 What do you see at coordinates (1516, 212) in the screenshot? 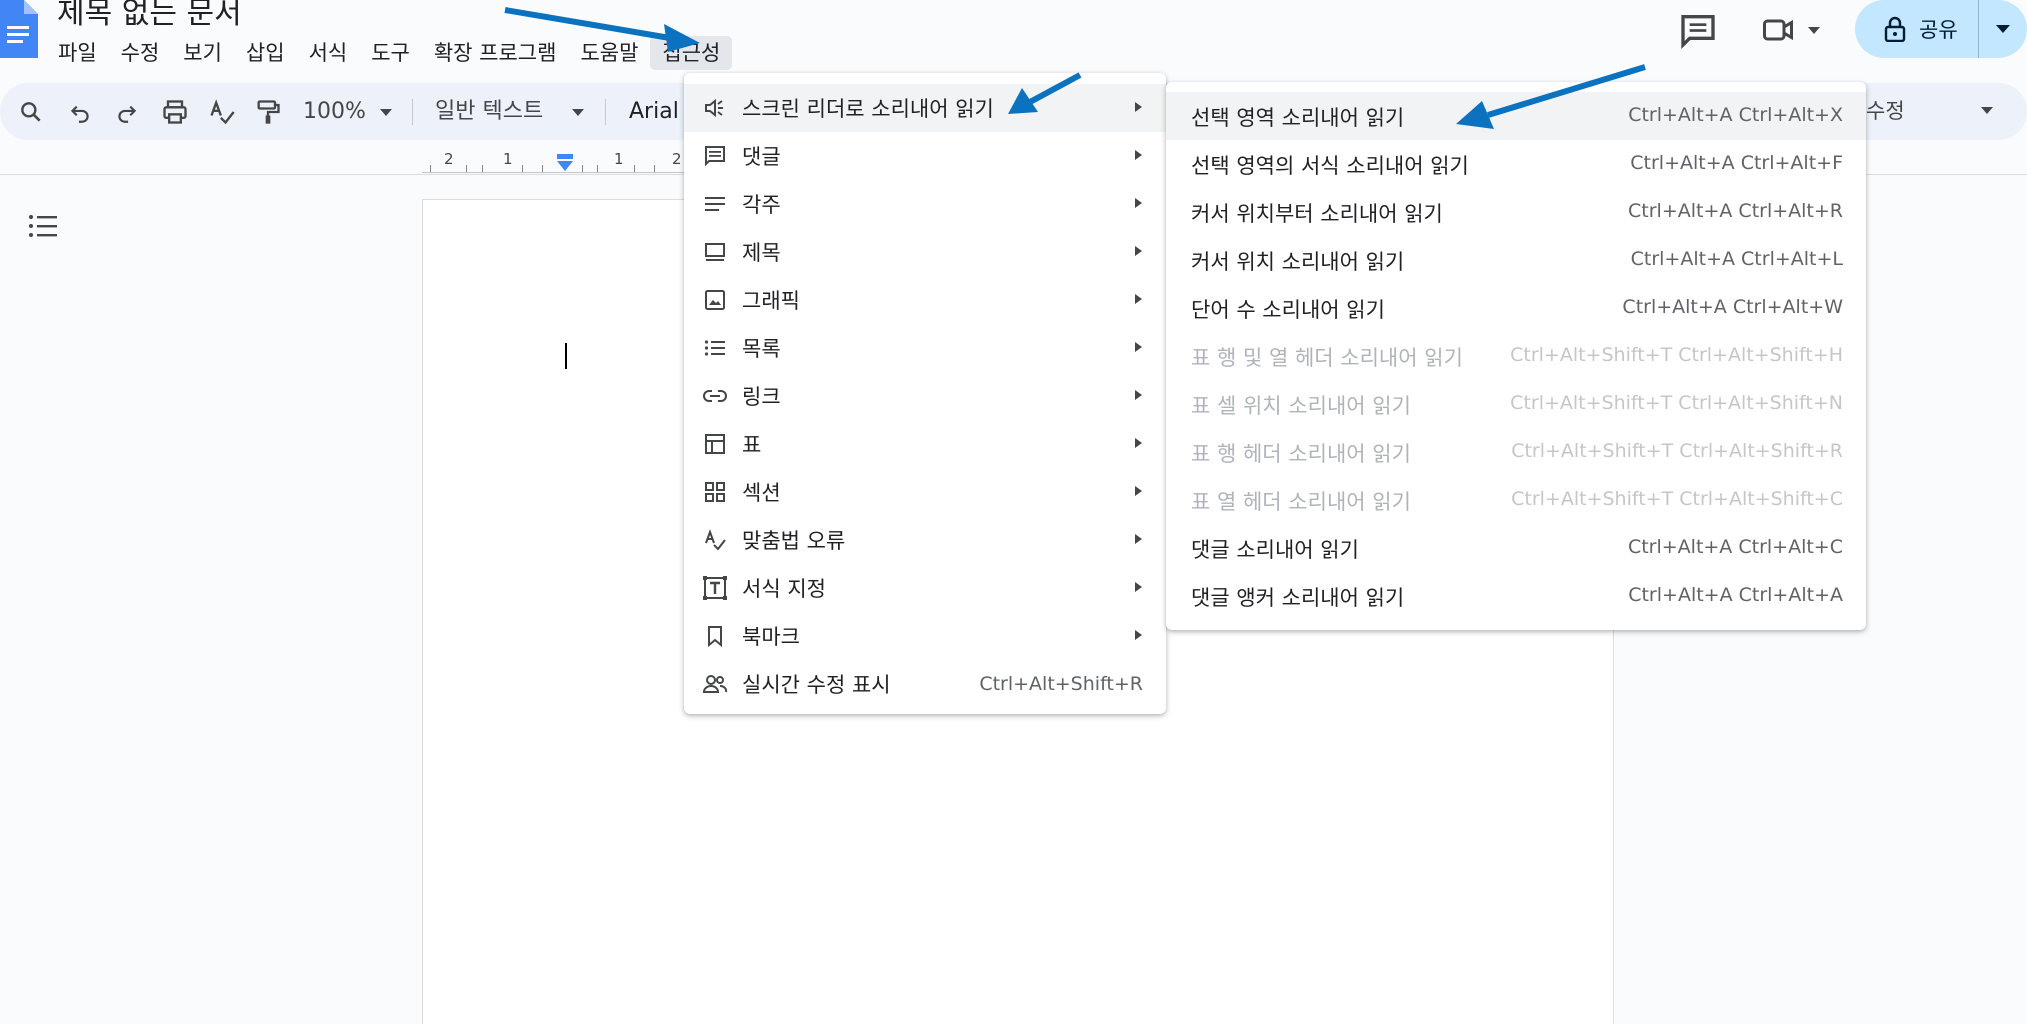
I see `submenu-item-read-from-cursor: 커서 위치부터 소리내어 읽기 Ctrl+Alt+A Ctrl+Alt+R` at bounding box center [1516, 212].